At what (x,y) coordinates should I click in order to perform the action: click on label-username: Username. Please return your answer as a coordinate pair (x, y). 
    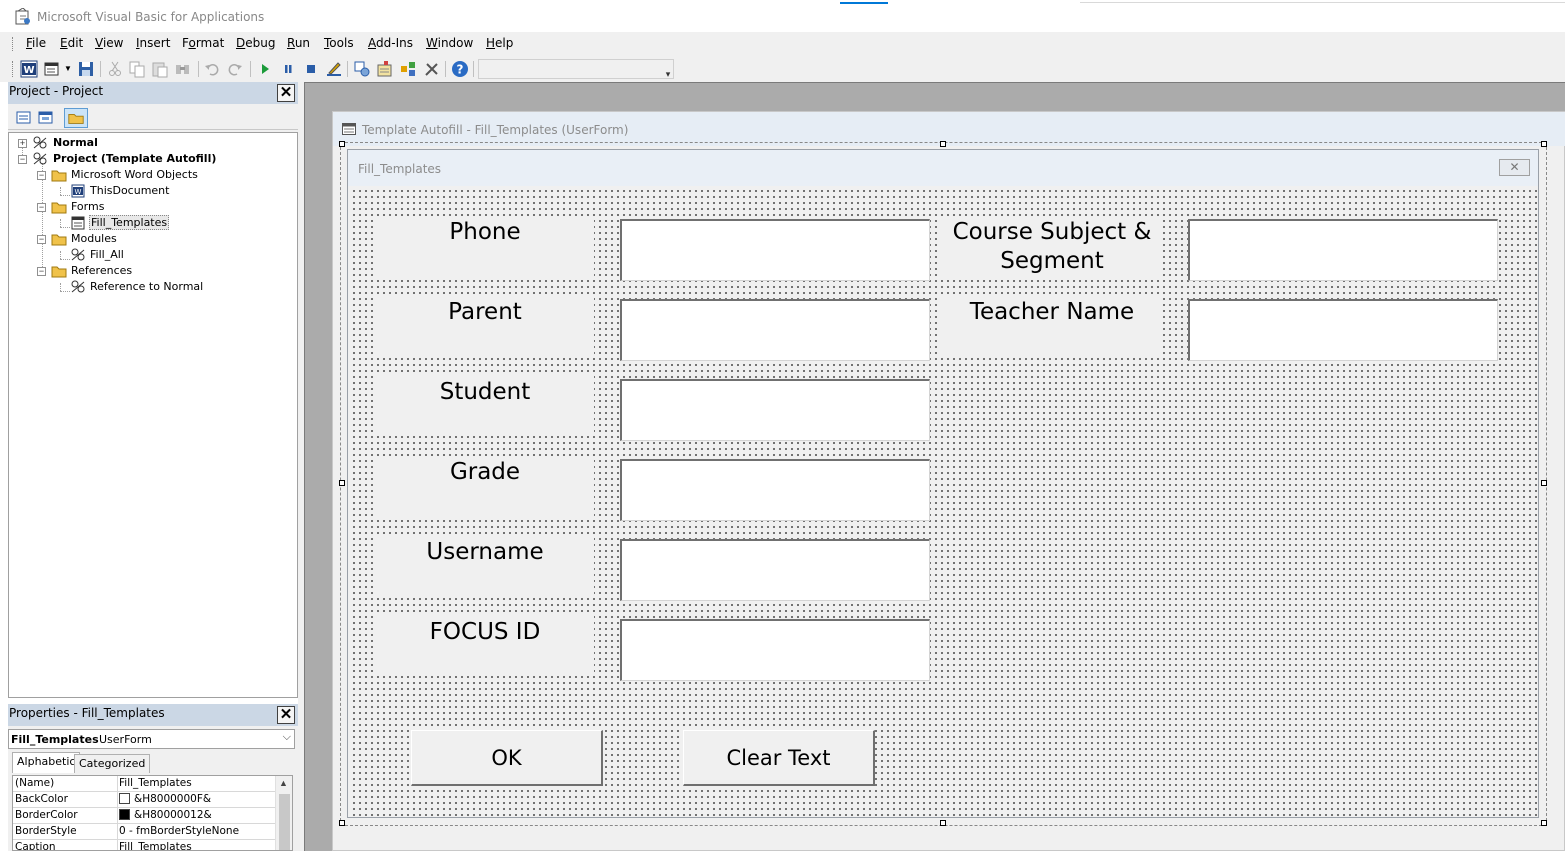
    Looking at the image, I should click on (485, 566).